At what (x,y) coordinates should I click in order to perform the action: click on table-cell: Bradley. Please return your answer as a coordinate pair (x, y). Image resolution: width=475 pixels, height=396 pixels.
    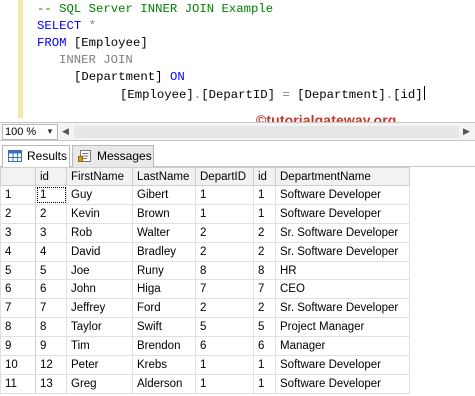
    Looking at the image, I should click on (164, 251).